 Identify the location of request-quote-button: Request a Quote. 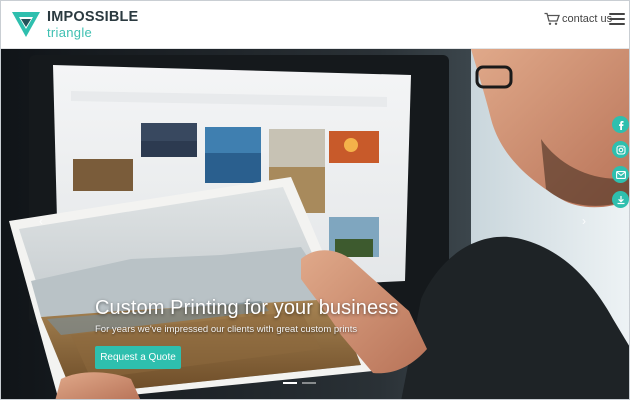
(138, 357).